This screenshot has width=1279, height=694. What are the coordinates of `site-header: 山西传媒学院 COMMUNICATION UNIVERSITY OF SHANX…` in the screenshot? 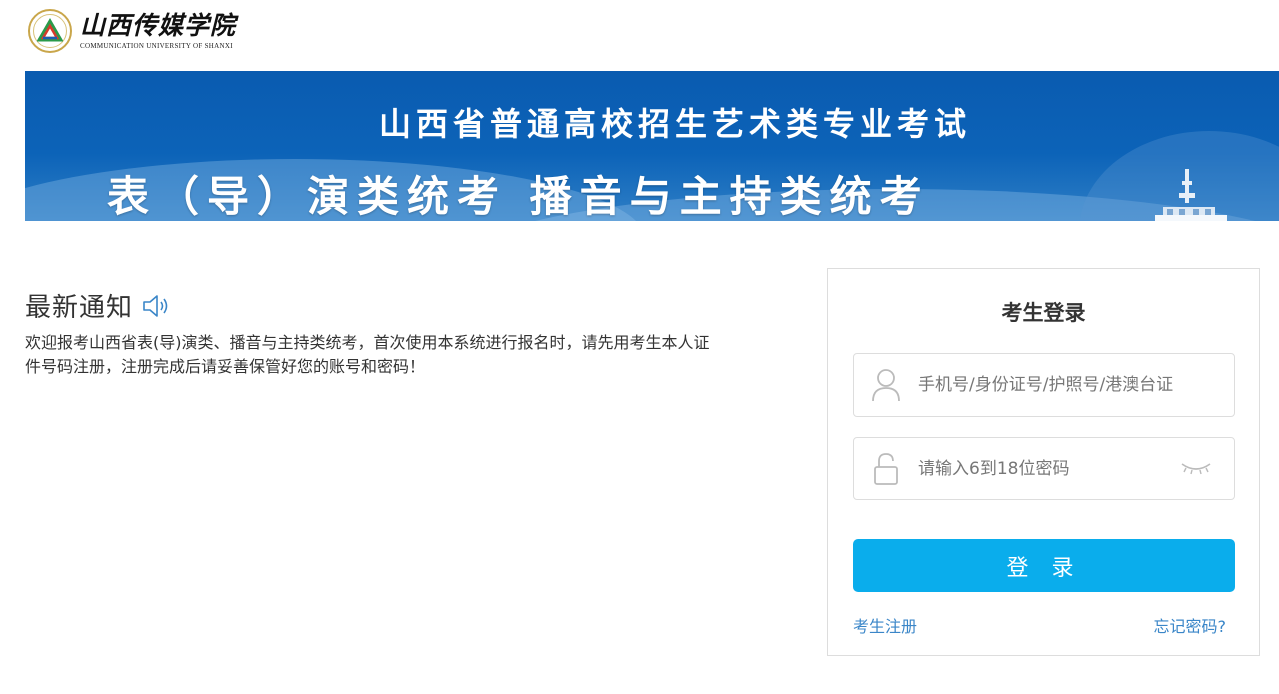 It's located at (132, 31).